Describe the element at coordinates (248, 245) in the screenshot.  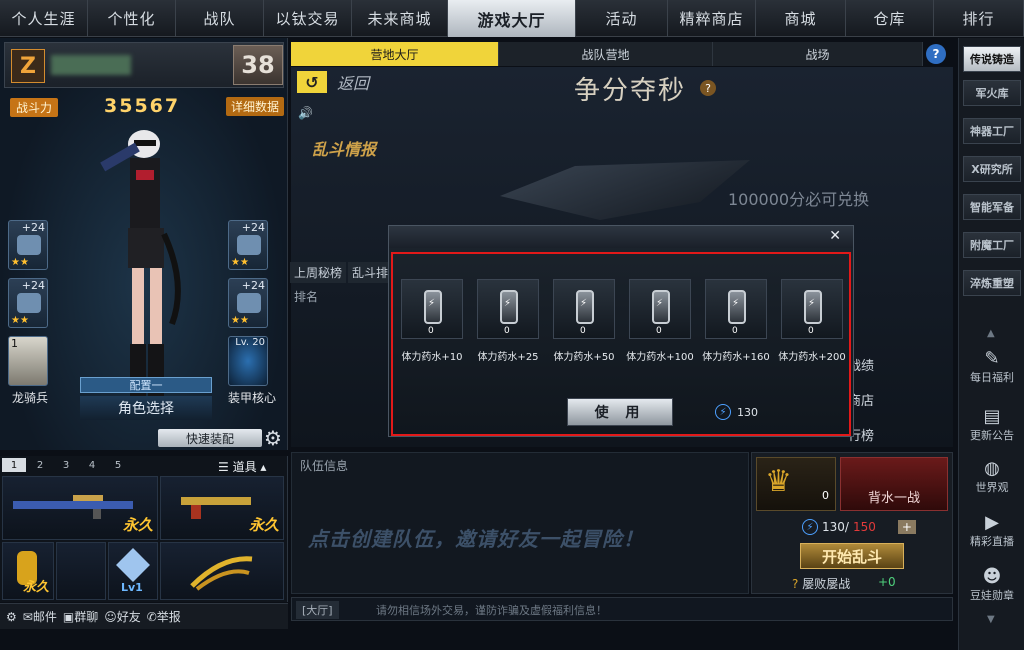
I see `equip-slot-goggles: +24 ★★` at that location.